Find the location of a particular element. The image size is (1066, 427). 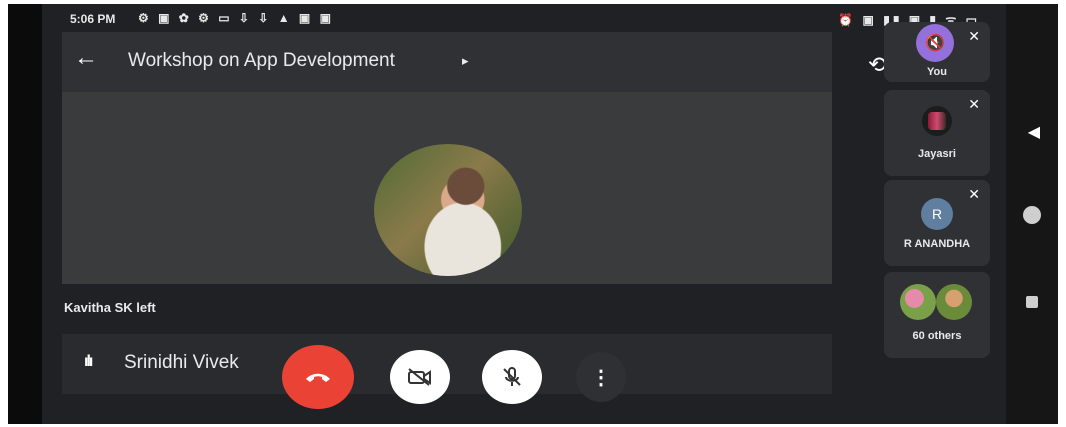

mic-off-icon is located at coordinates (512, 376).